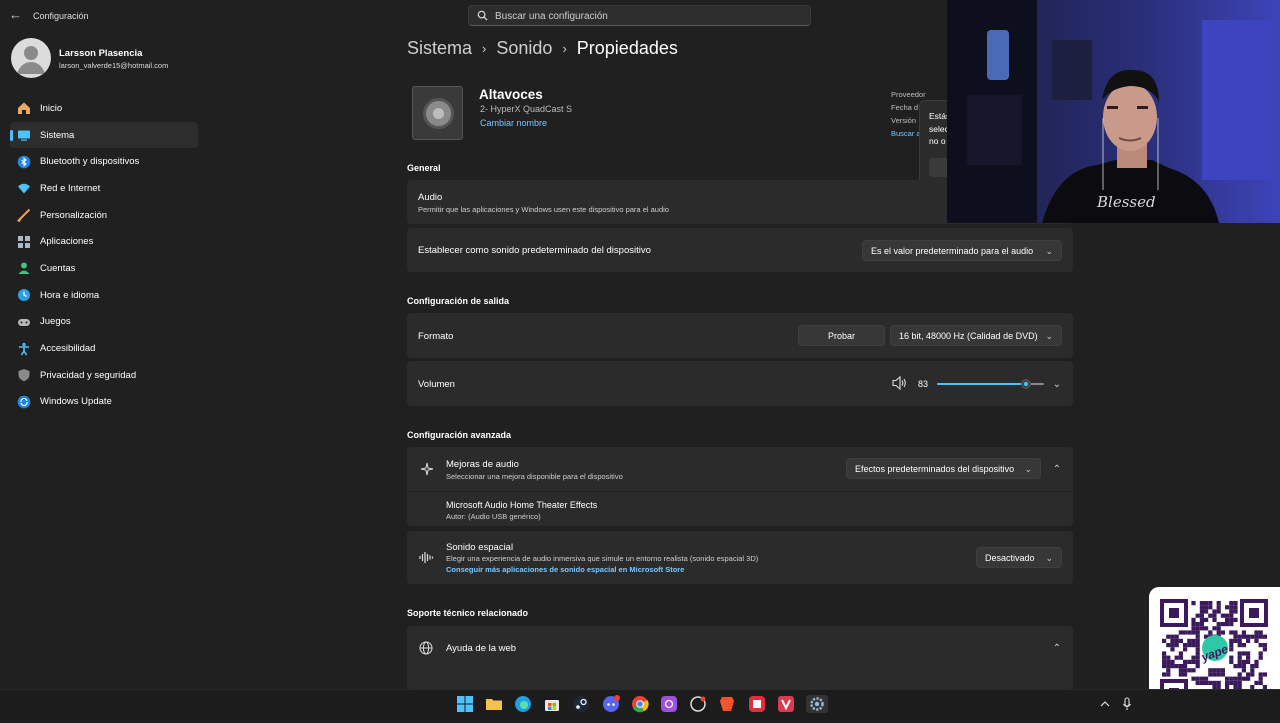  Describe the element at coordinates (581, 704) in the screenshot. I see `steam-icon` at that location.